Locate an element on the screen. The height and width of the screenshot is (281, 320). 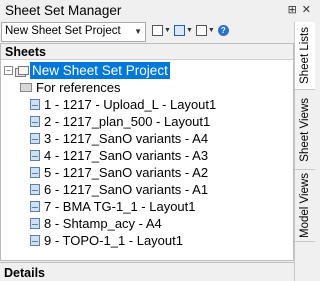
sheet-item: 5 - 1217_SanO variants - A2 is located at coordinates (119, 172).